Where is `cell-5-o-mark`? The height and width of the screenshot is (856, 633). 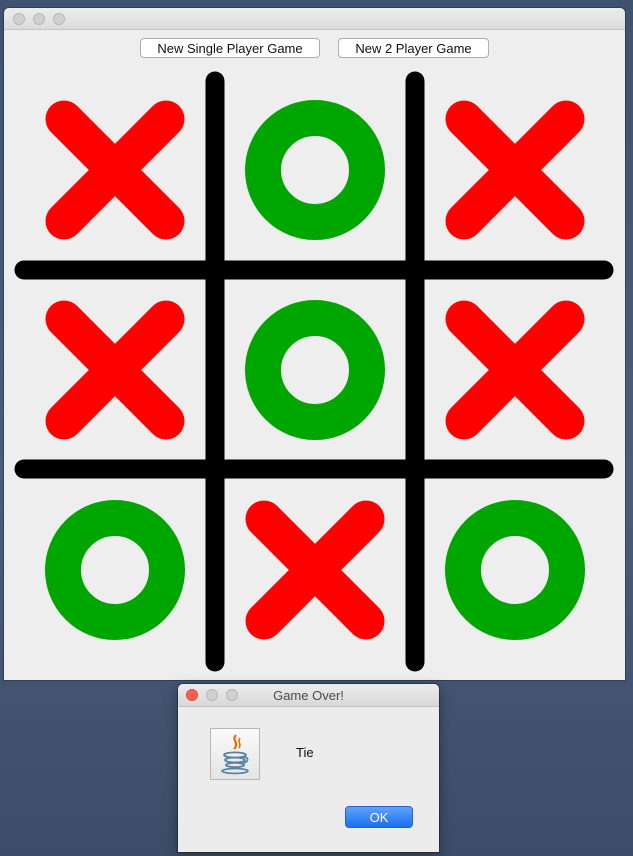
cell-5-o-mark is located at coordinates (315, 370).